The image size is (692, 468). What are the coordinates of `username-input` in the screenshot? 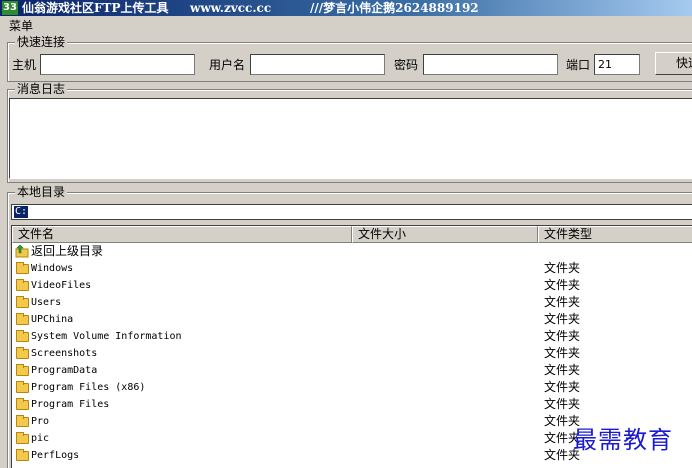 It's located at (317, 64).